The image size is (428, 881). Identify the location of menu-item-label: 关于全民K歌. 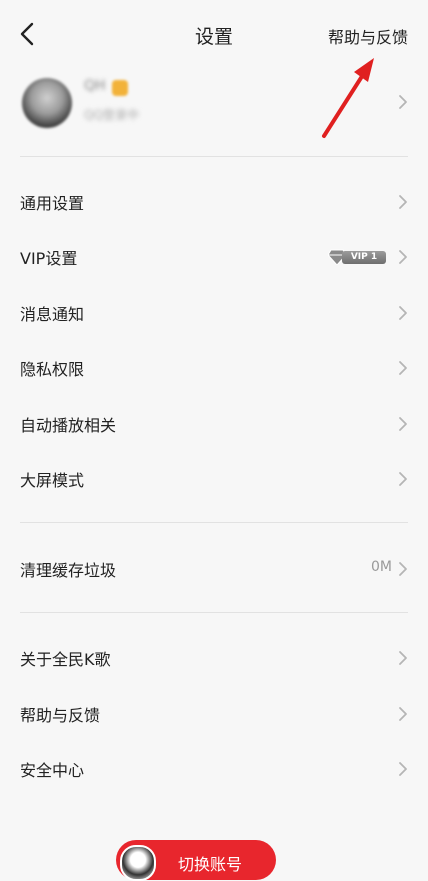
(65, 659).